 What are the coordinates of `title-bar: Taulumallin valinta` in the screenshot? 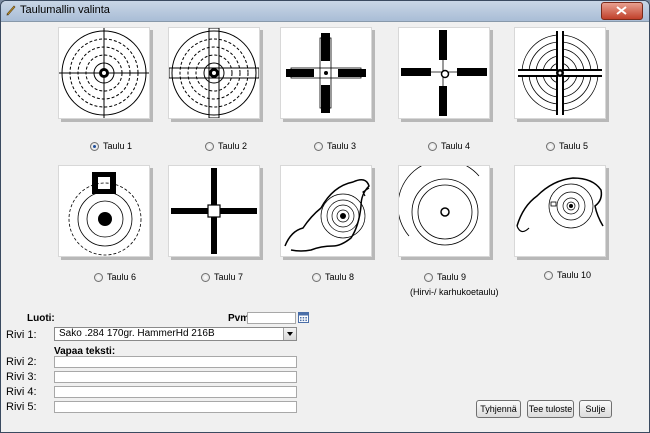 It's located at (325, 11).